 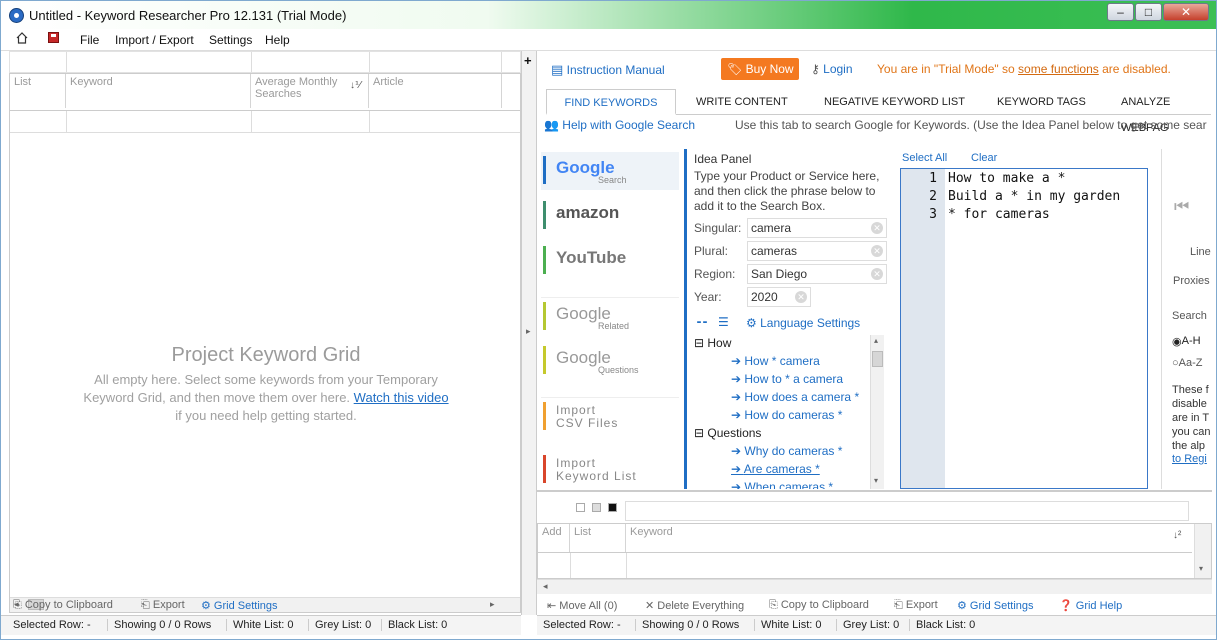 I want to click on region-input: San Diego ✕, so click(x=817, y=274).